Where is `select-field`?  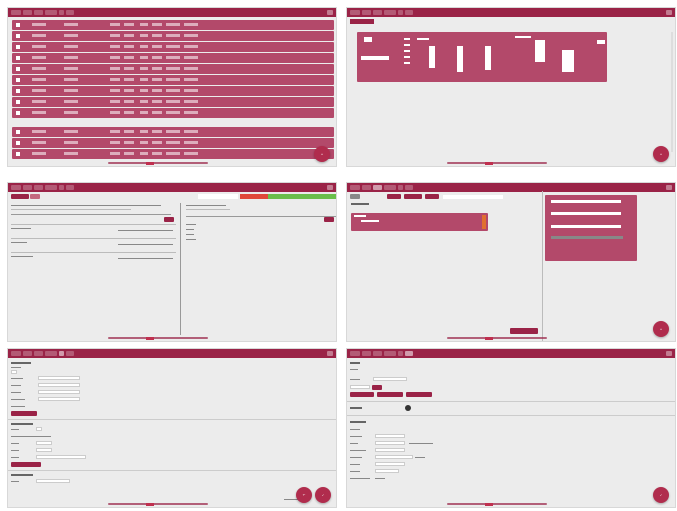
select-field is located at coordinates (360, 387).